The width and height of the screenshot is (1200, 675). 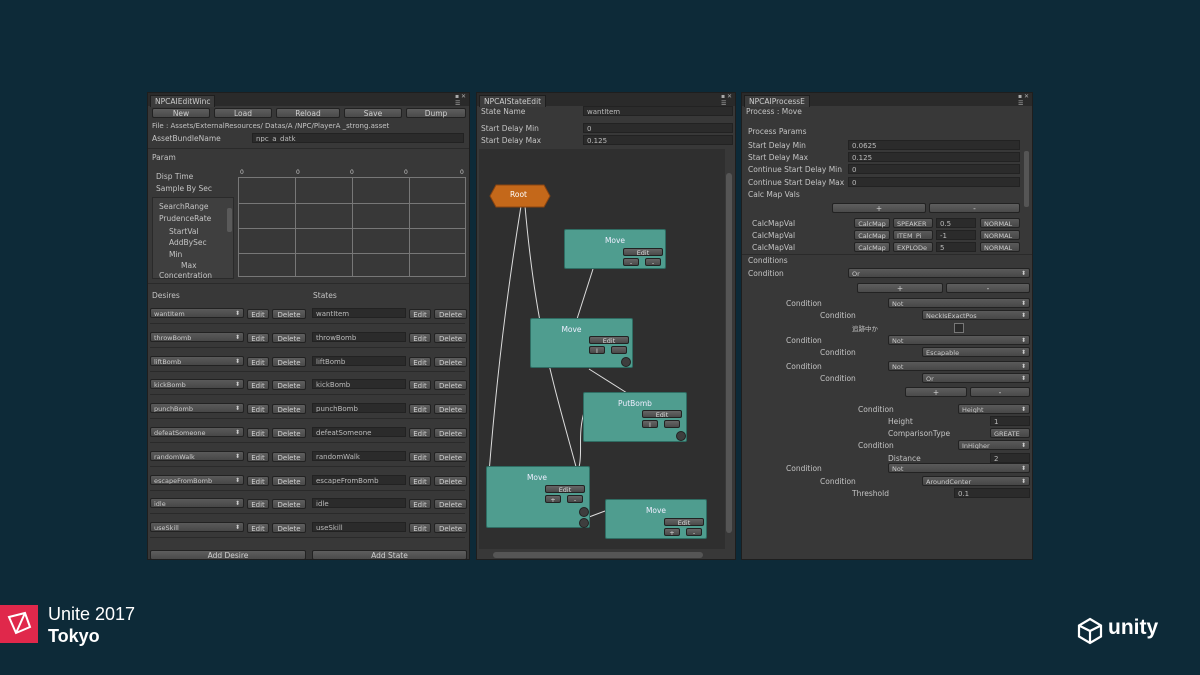 I want to click on threshold-field: 0.1, so click(x=992, y=493).